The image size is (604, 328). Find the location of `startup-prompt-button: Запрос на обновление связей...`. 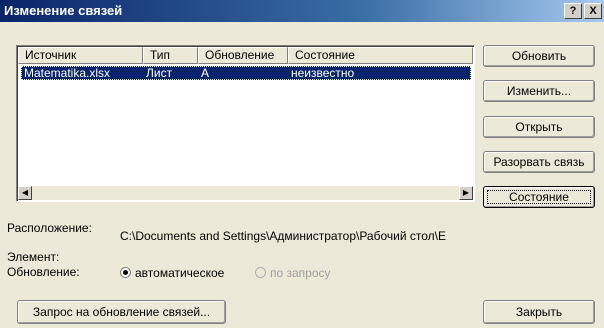

startup-prompt-button: Запрос на обновление связей... is located at coordinates (121, 312).